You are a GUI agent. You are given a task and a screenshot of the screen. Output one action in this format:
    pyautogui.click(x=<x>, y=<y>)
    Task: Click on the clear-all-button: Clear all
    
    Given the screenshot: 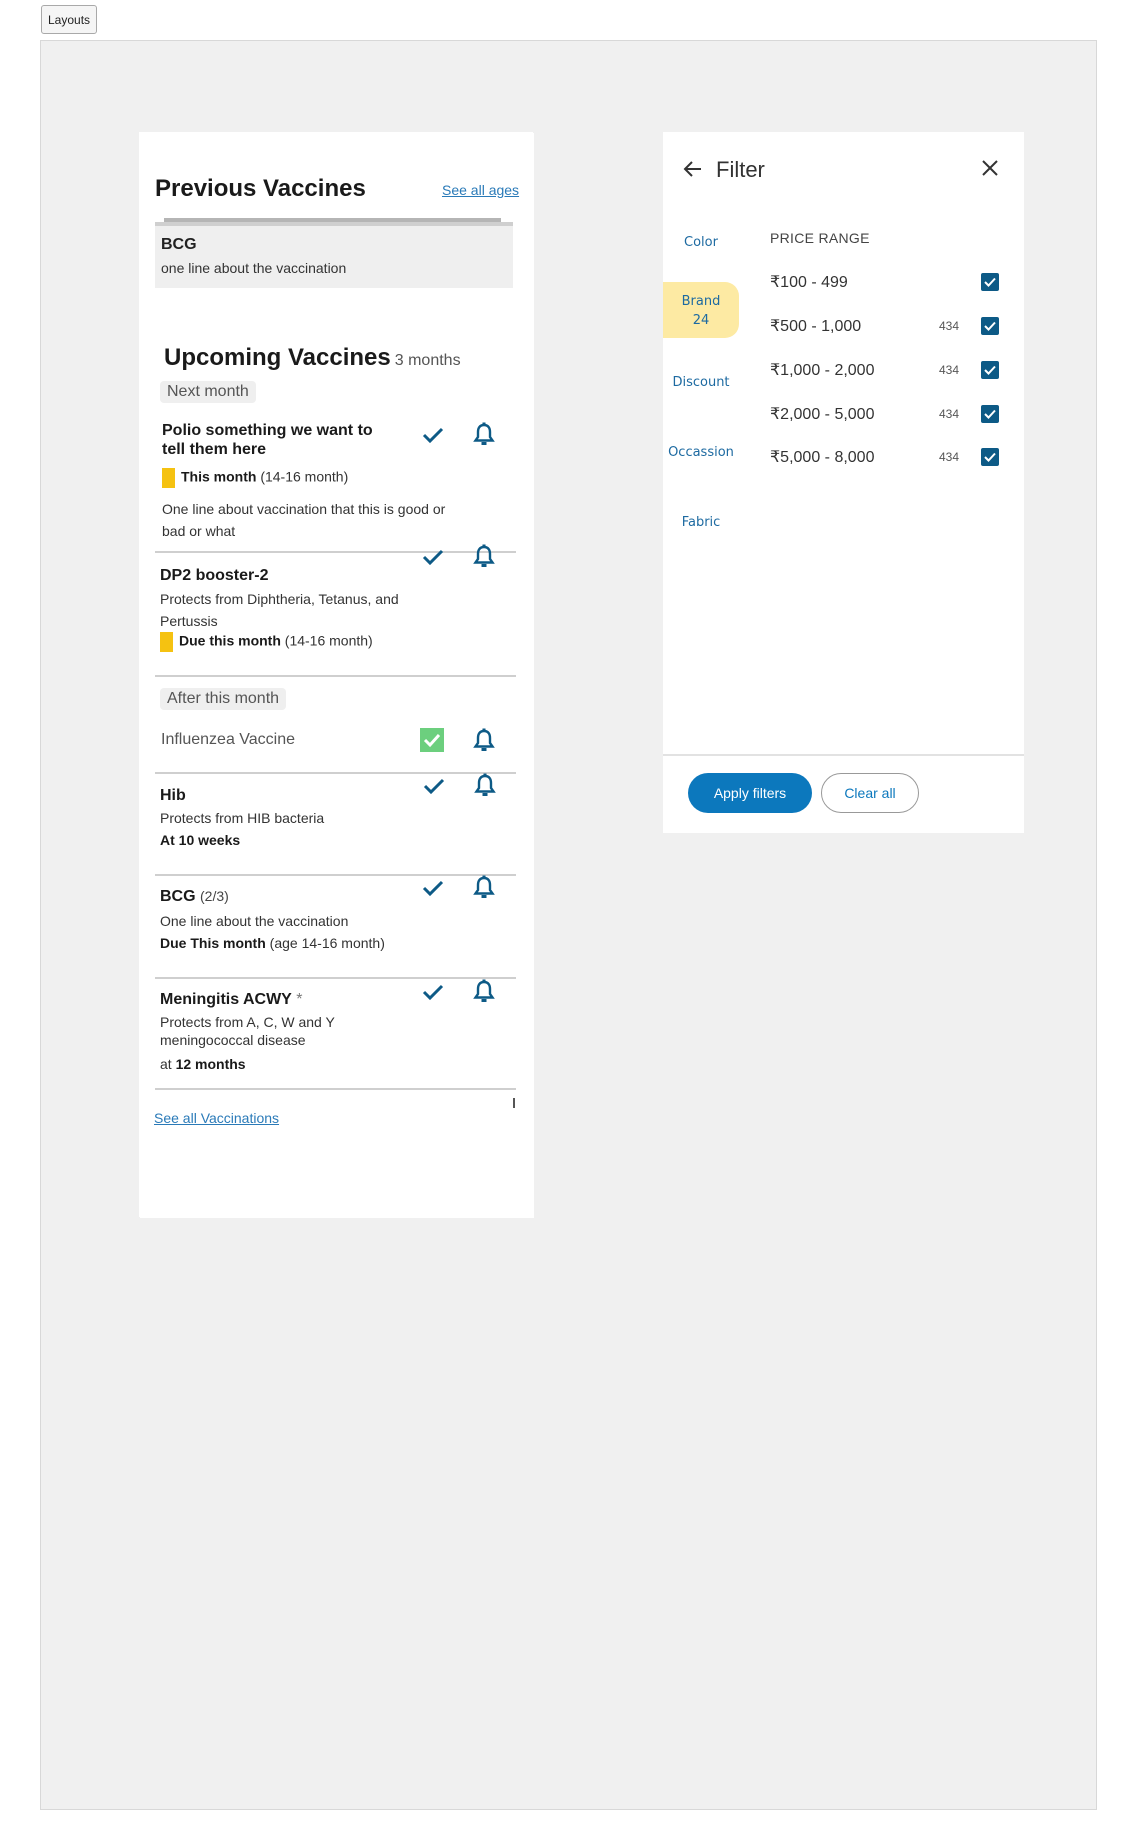 What is the action you would take?
    pyautogui.click(x=870, y=793)
    